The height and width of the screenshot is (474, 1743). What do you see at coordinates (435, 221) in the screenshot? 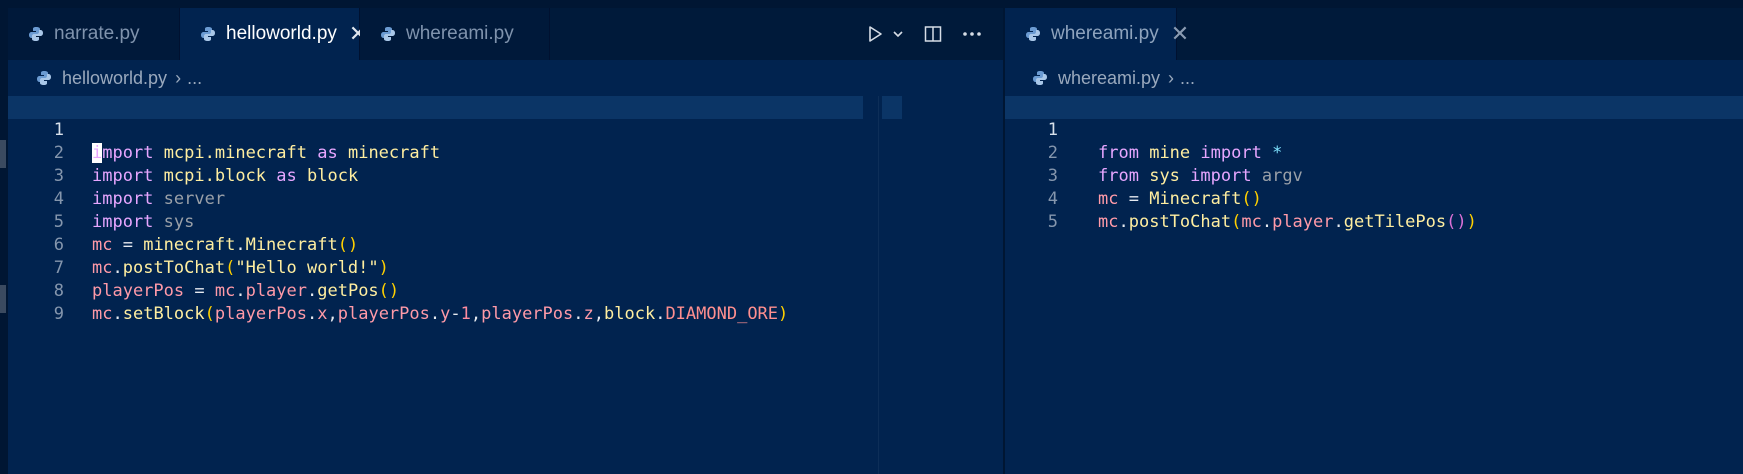
I see `code-line: 5 mc = minecraft.Minecraft()` at bounding box center [435, 221].